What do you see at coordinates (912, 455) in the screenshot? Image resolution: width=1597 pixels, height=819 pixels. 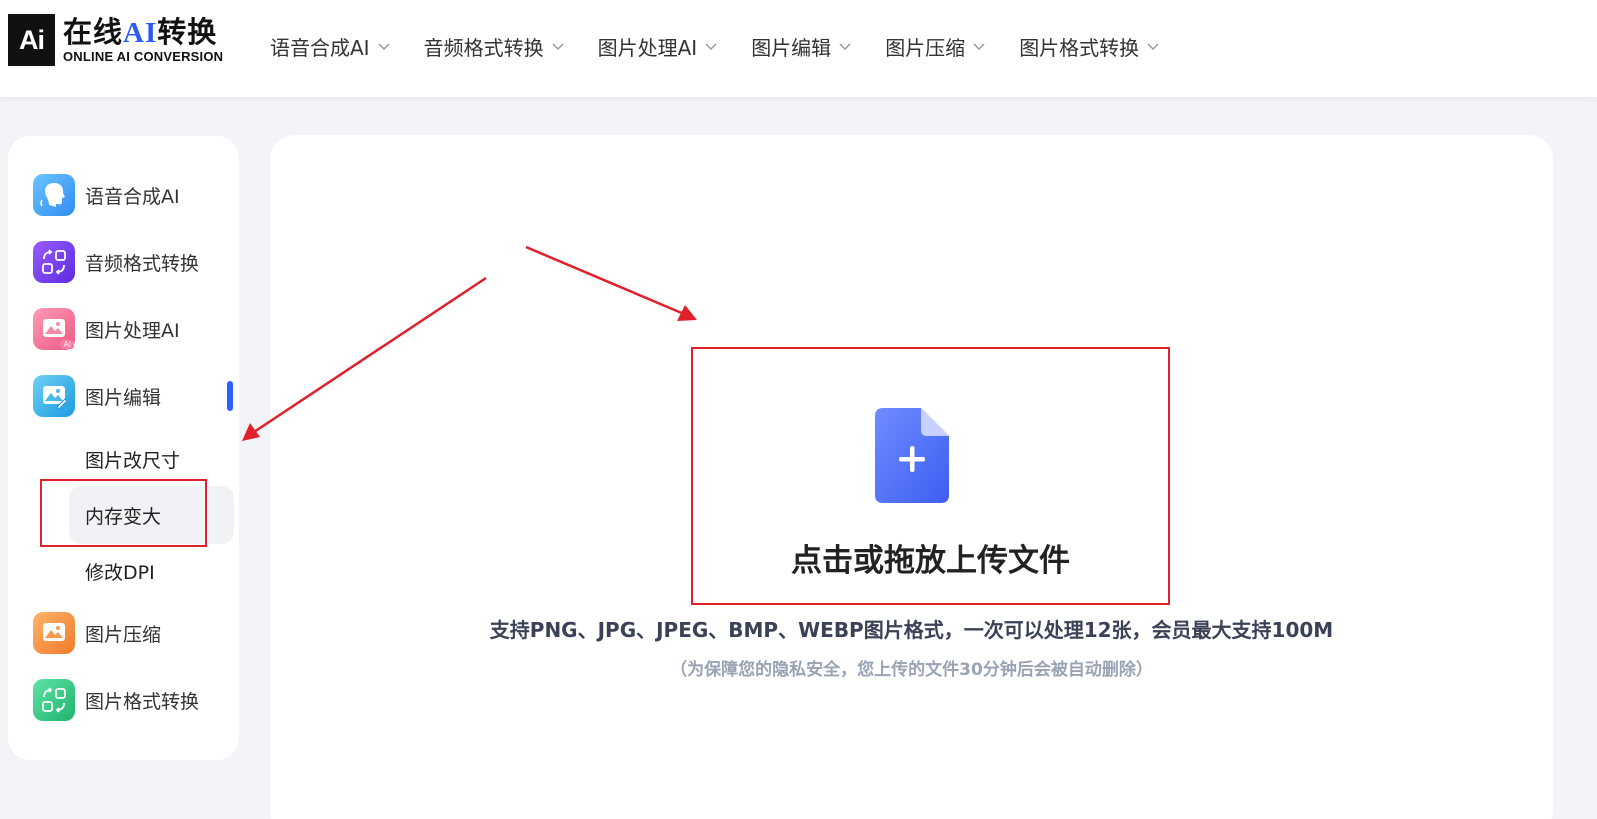 I see `file-plus-icon` at bounding box center [912, 455].